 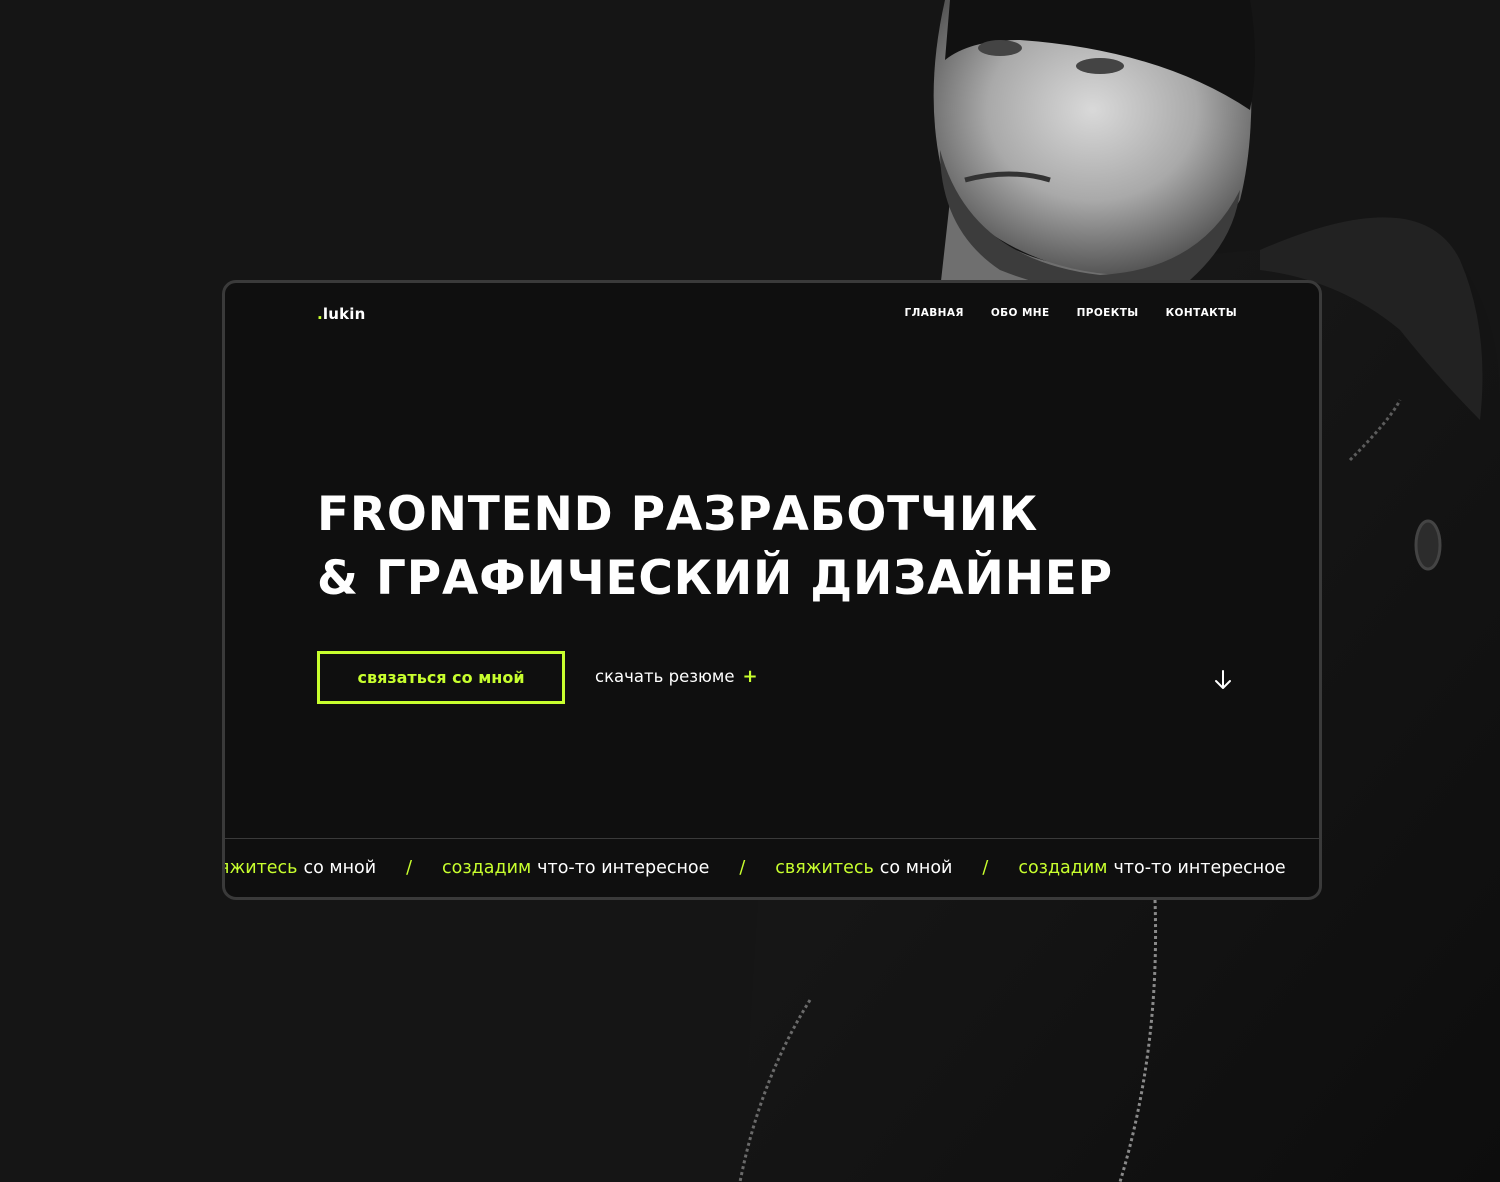 I want to click on site-header: .lukin ГЛАВНАЯ ОБО МНЕ ПРОЕКТЫ КОНТАКТЫ, so click(x=772, y=314).